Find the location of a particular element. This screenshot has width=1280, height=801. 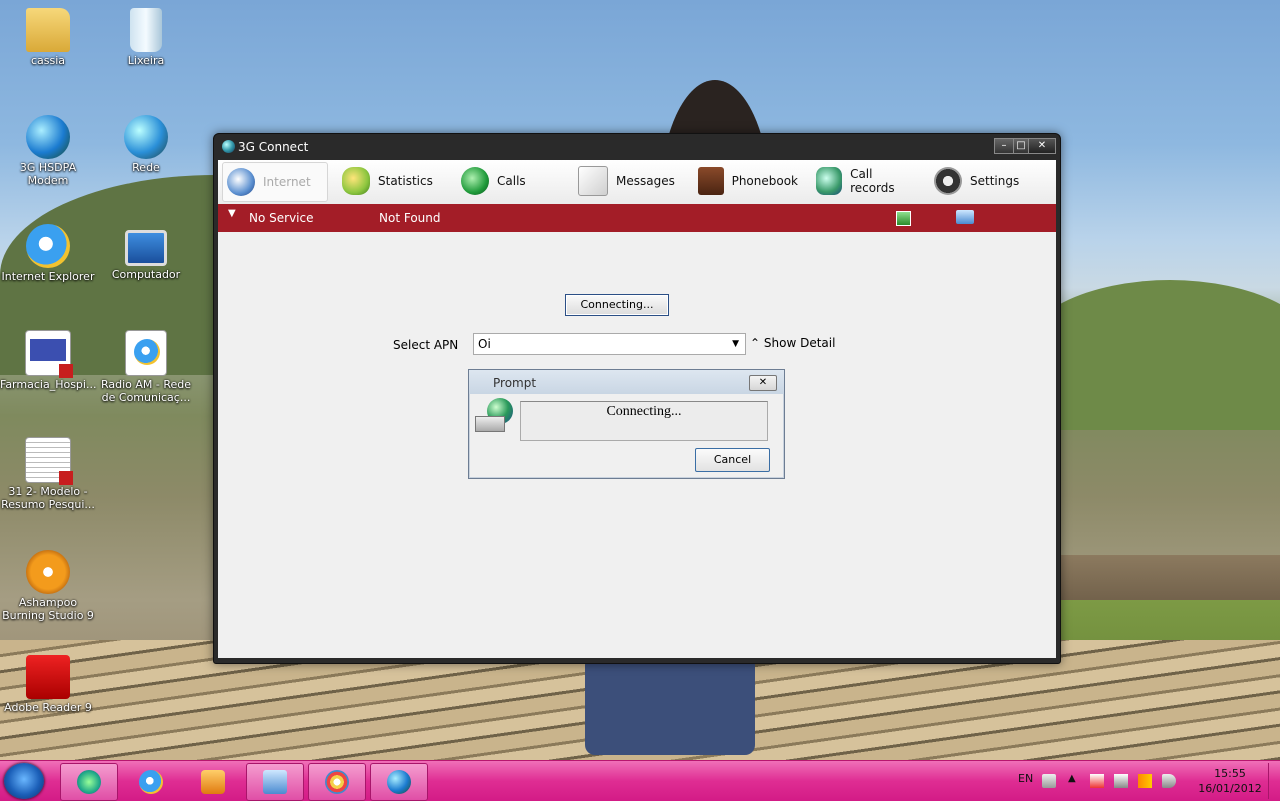

user-folder-icon is located at coordinates (48, 30).